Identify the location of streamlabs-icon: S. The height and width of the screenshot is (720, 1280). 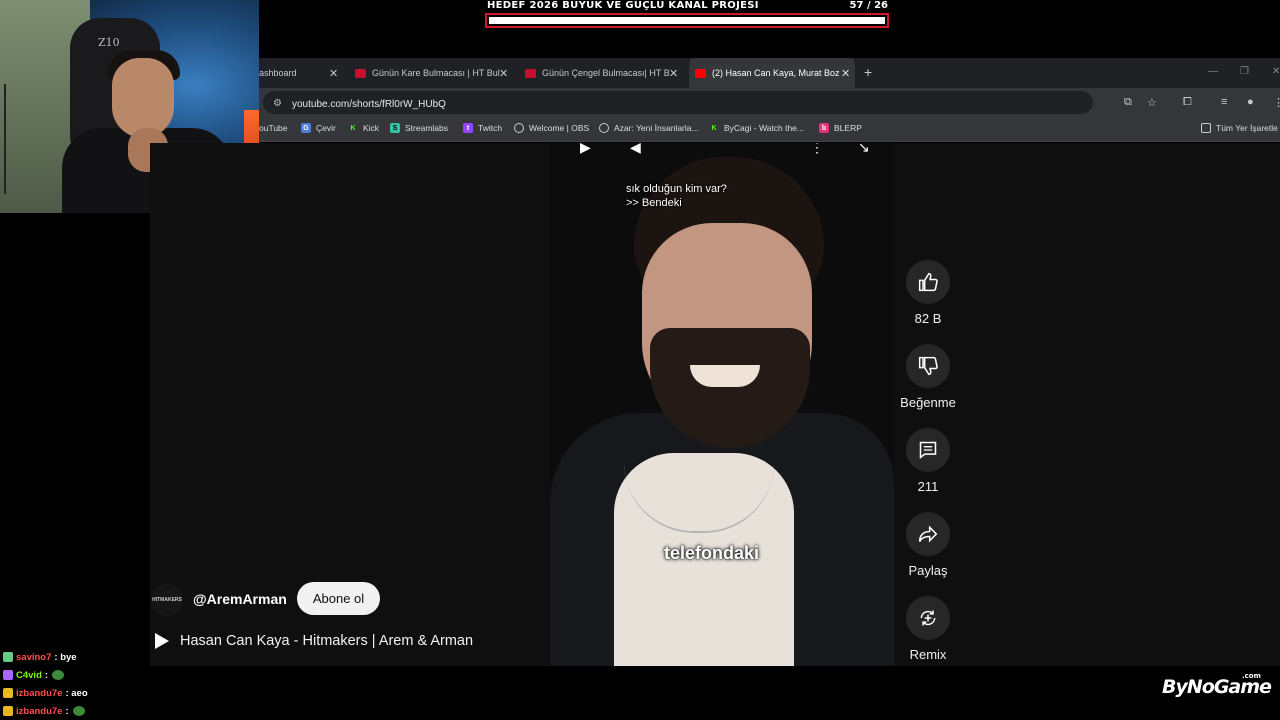
(395, 128).